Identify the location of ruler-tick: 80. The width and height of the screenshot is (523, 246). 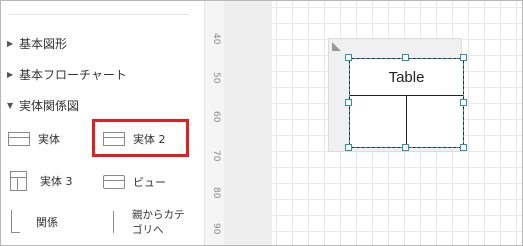
(216, 193).